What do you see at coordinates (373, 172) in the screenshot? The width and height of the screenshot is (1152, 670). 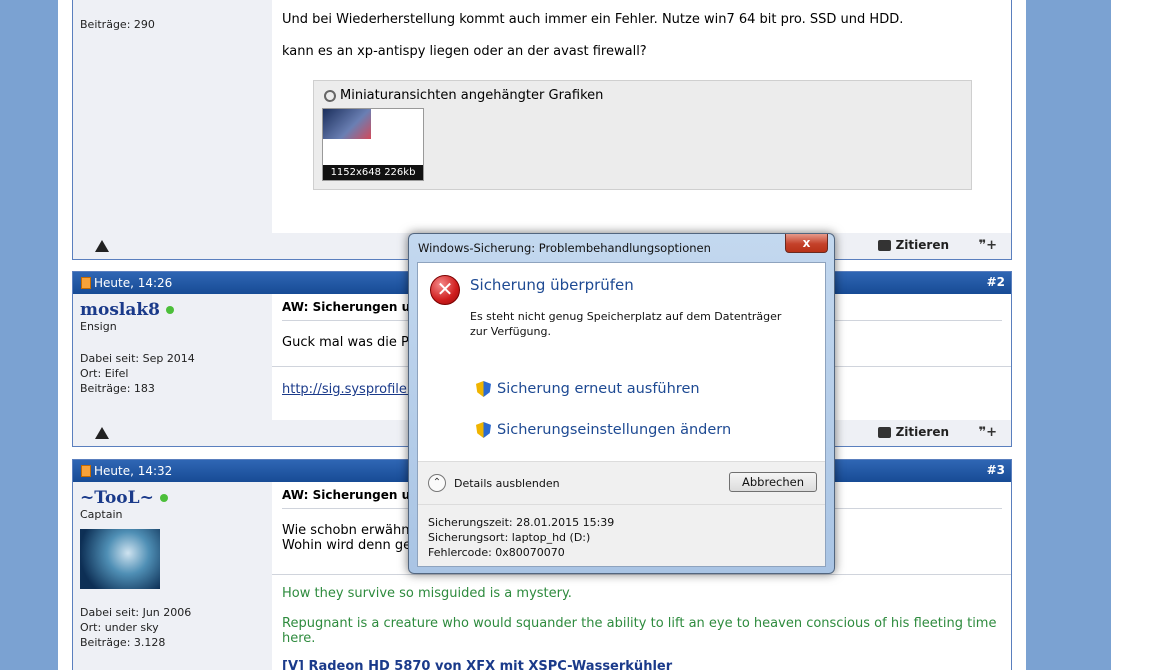 I see `thumbnail-caption: 1152x648 226kb` at bounding box center [373, 172].